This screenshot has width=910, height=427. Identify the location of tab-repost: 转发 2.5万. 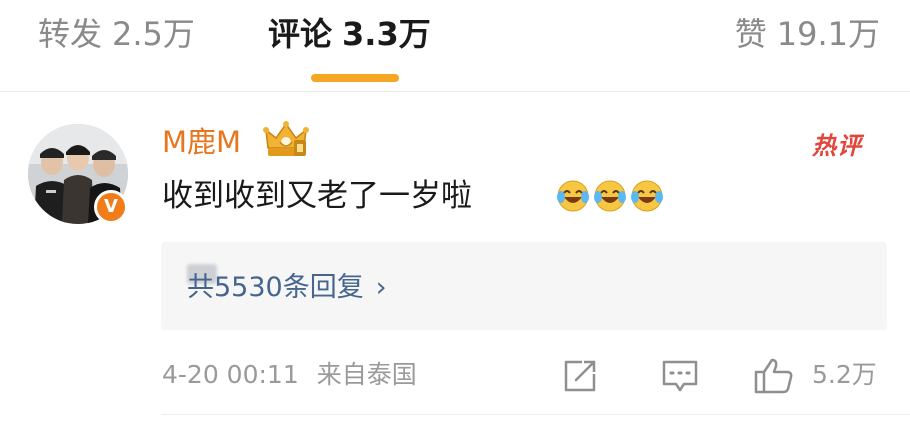
(116, 34).